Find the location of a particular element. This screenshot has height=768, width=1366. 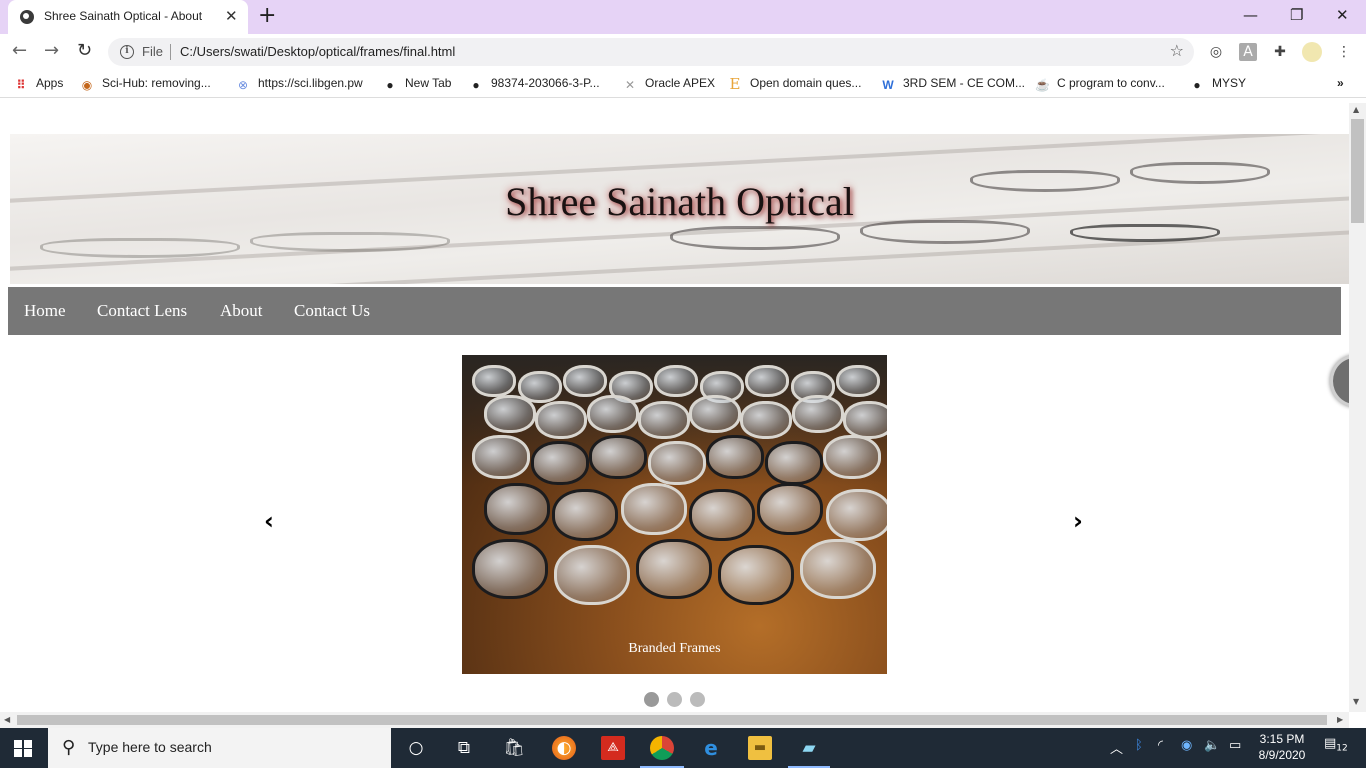

windows-start-icon is located at coordinates (23, 748).